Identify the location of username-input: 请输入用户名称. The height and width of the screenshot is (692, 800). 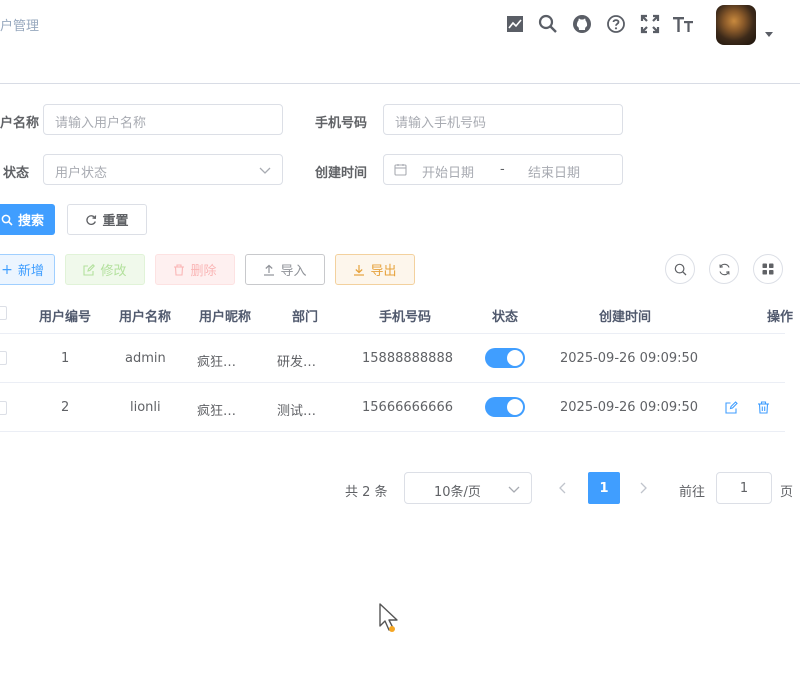
(163, 119).